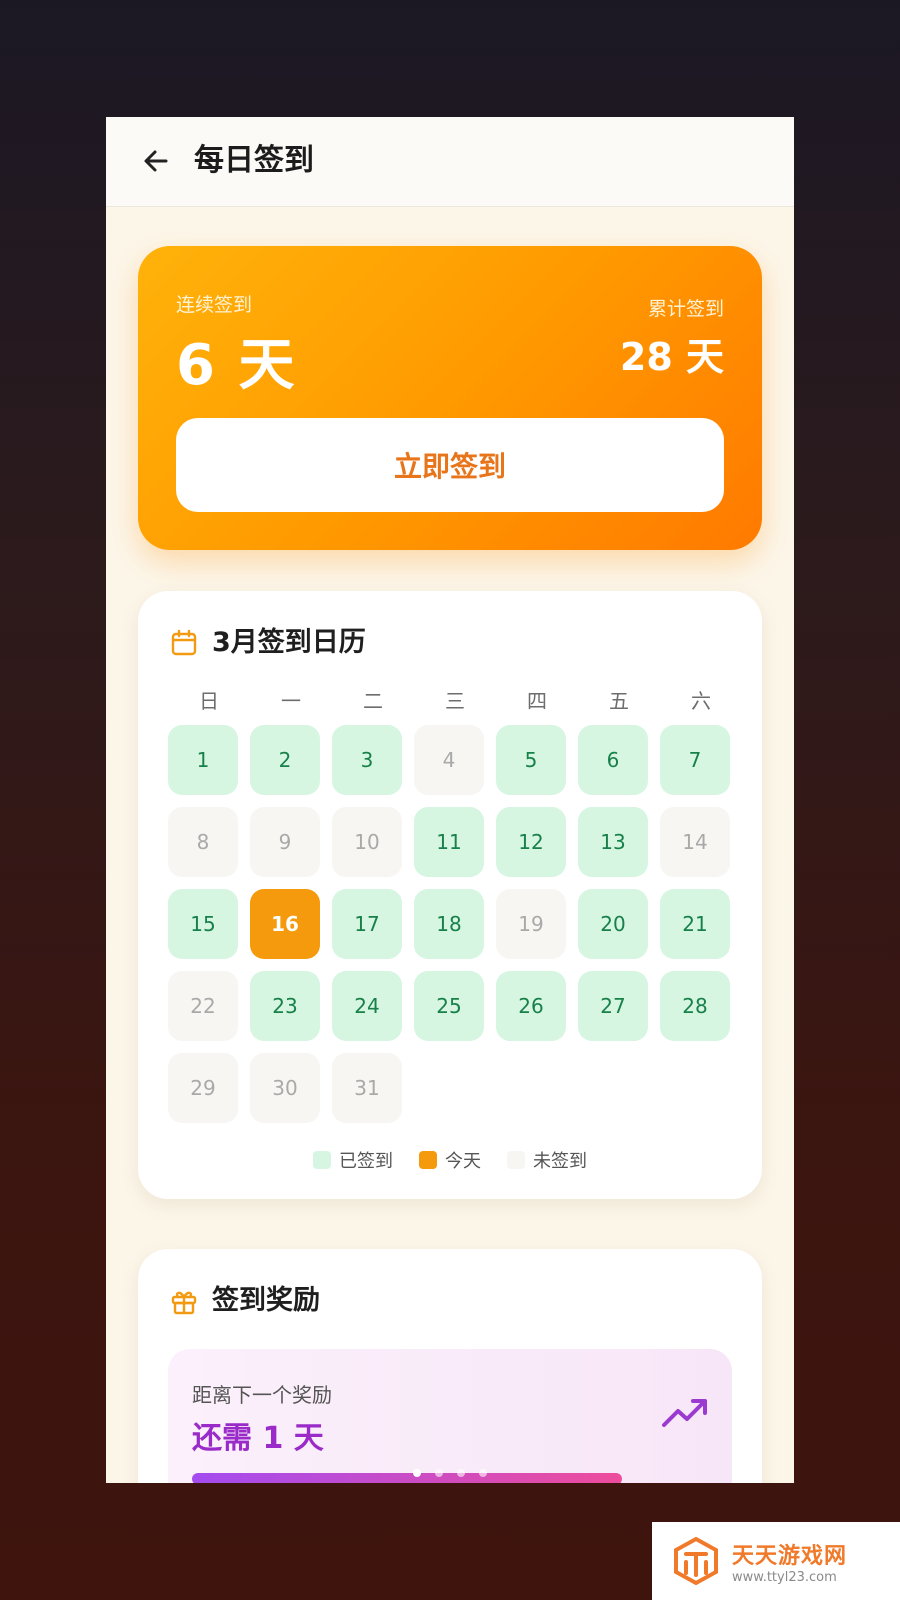  What do you see at coordinates (613, 924) in the screenshot?
I see `calendar-day-done: 20` at bounding box center [613, 924].